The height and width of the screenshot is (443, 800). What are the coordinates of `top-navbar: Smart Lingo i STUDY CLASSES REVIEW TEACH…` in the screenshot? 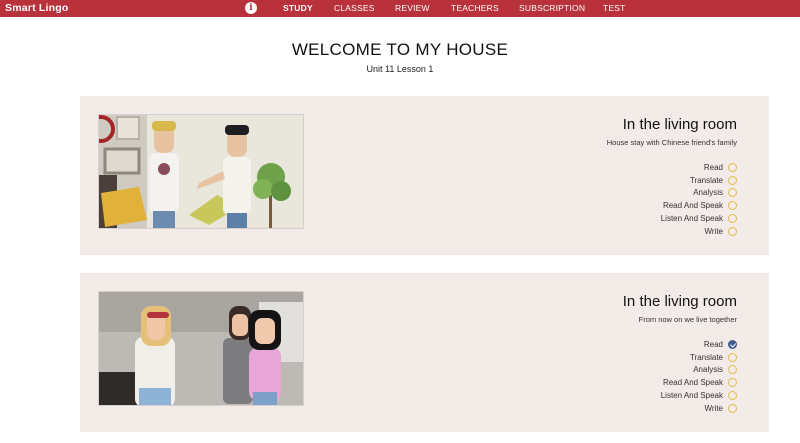 It's located at (400, 8).